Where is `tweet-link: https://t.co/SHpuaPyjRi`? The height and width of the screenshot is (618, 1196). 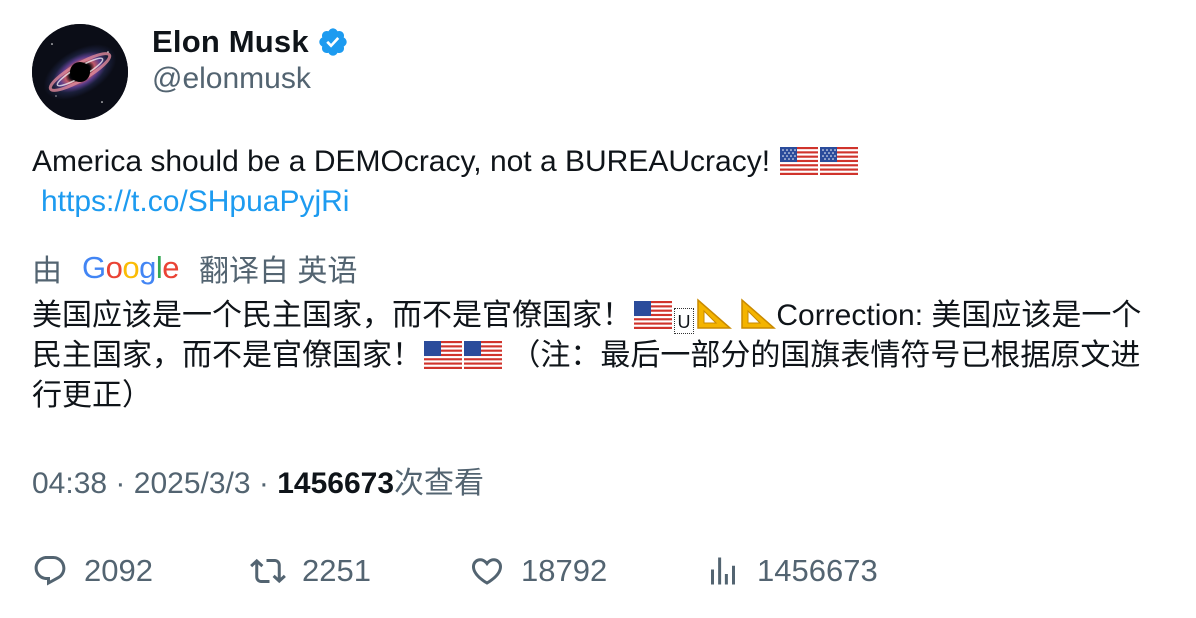
tweet-link: https://t.co/SHpuaPyjRi is located at coordinates (195, 202).